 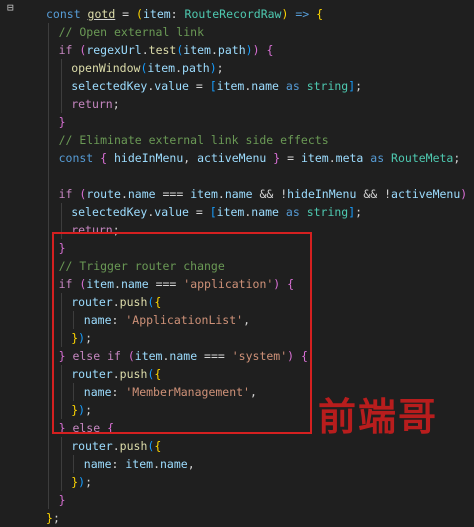 What do you see at coordinates (199, 86) in the screenshot?
I see `code-token: =` at bounding box center [199, 86].